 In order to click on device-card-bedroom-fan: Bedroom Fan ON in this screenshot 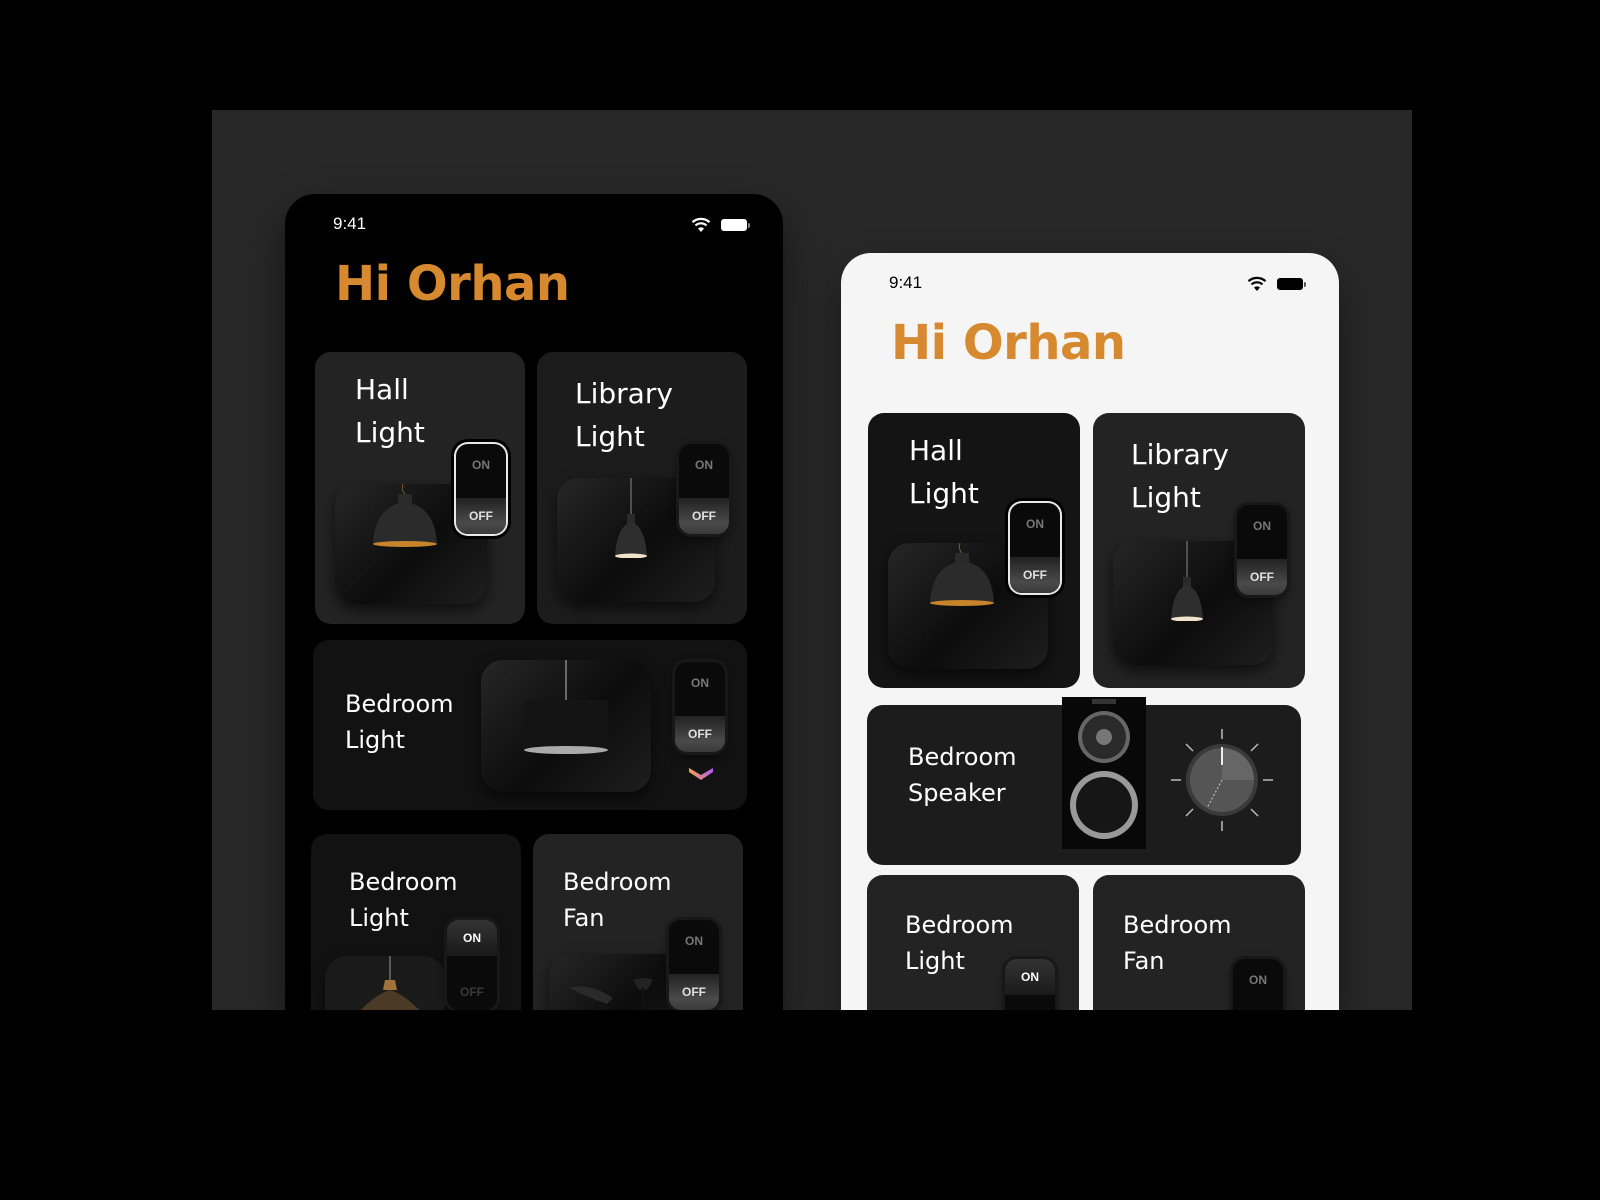, I will do `click(1199, 942)`.